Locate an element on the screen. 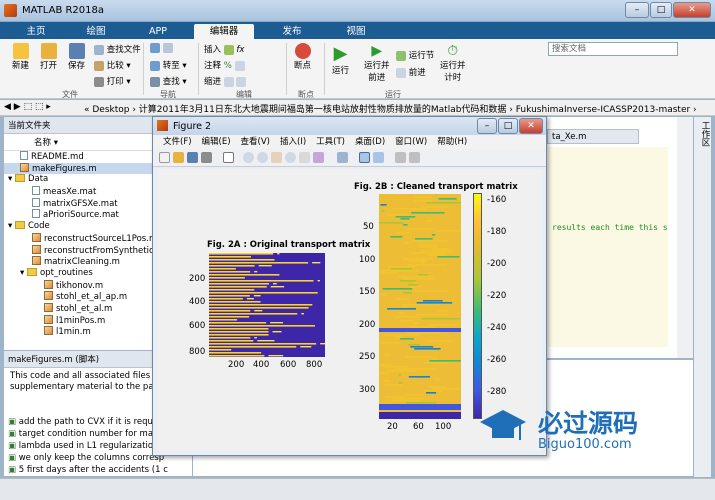  figure-menu-item: 文件(F) is located at coordinates (177, 142).